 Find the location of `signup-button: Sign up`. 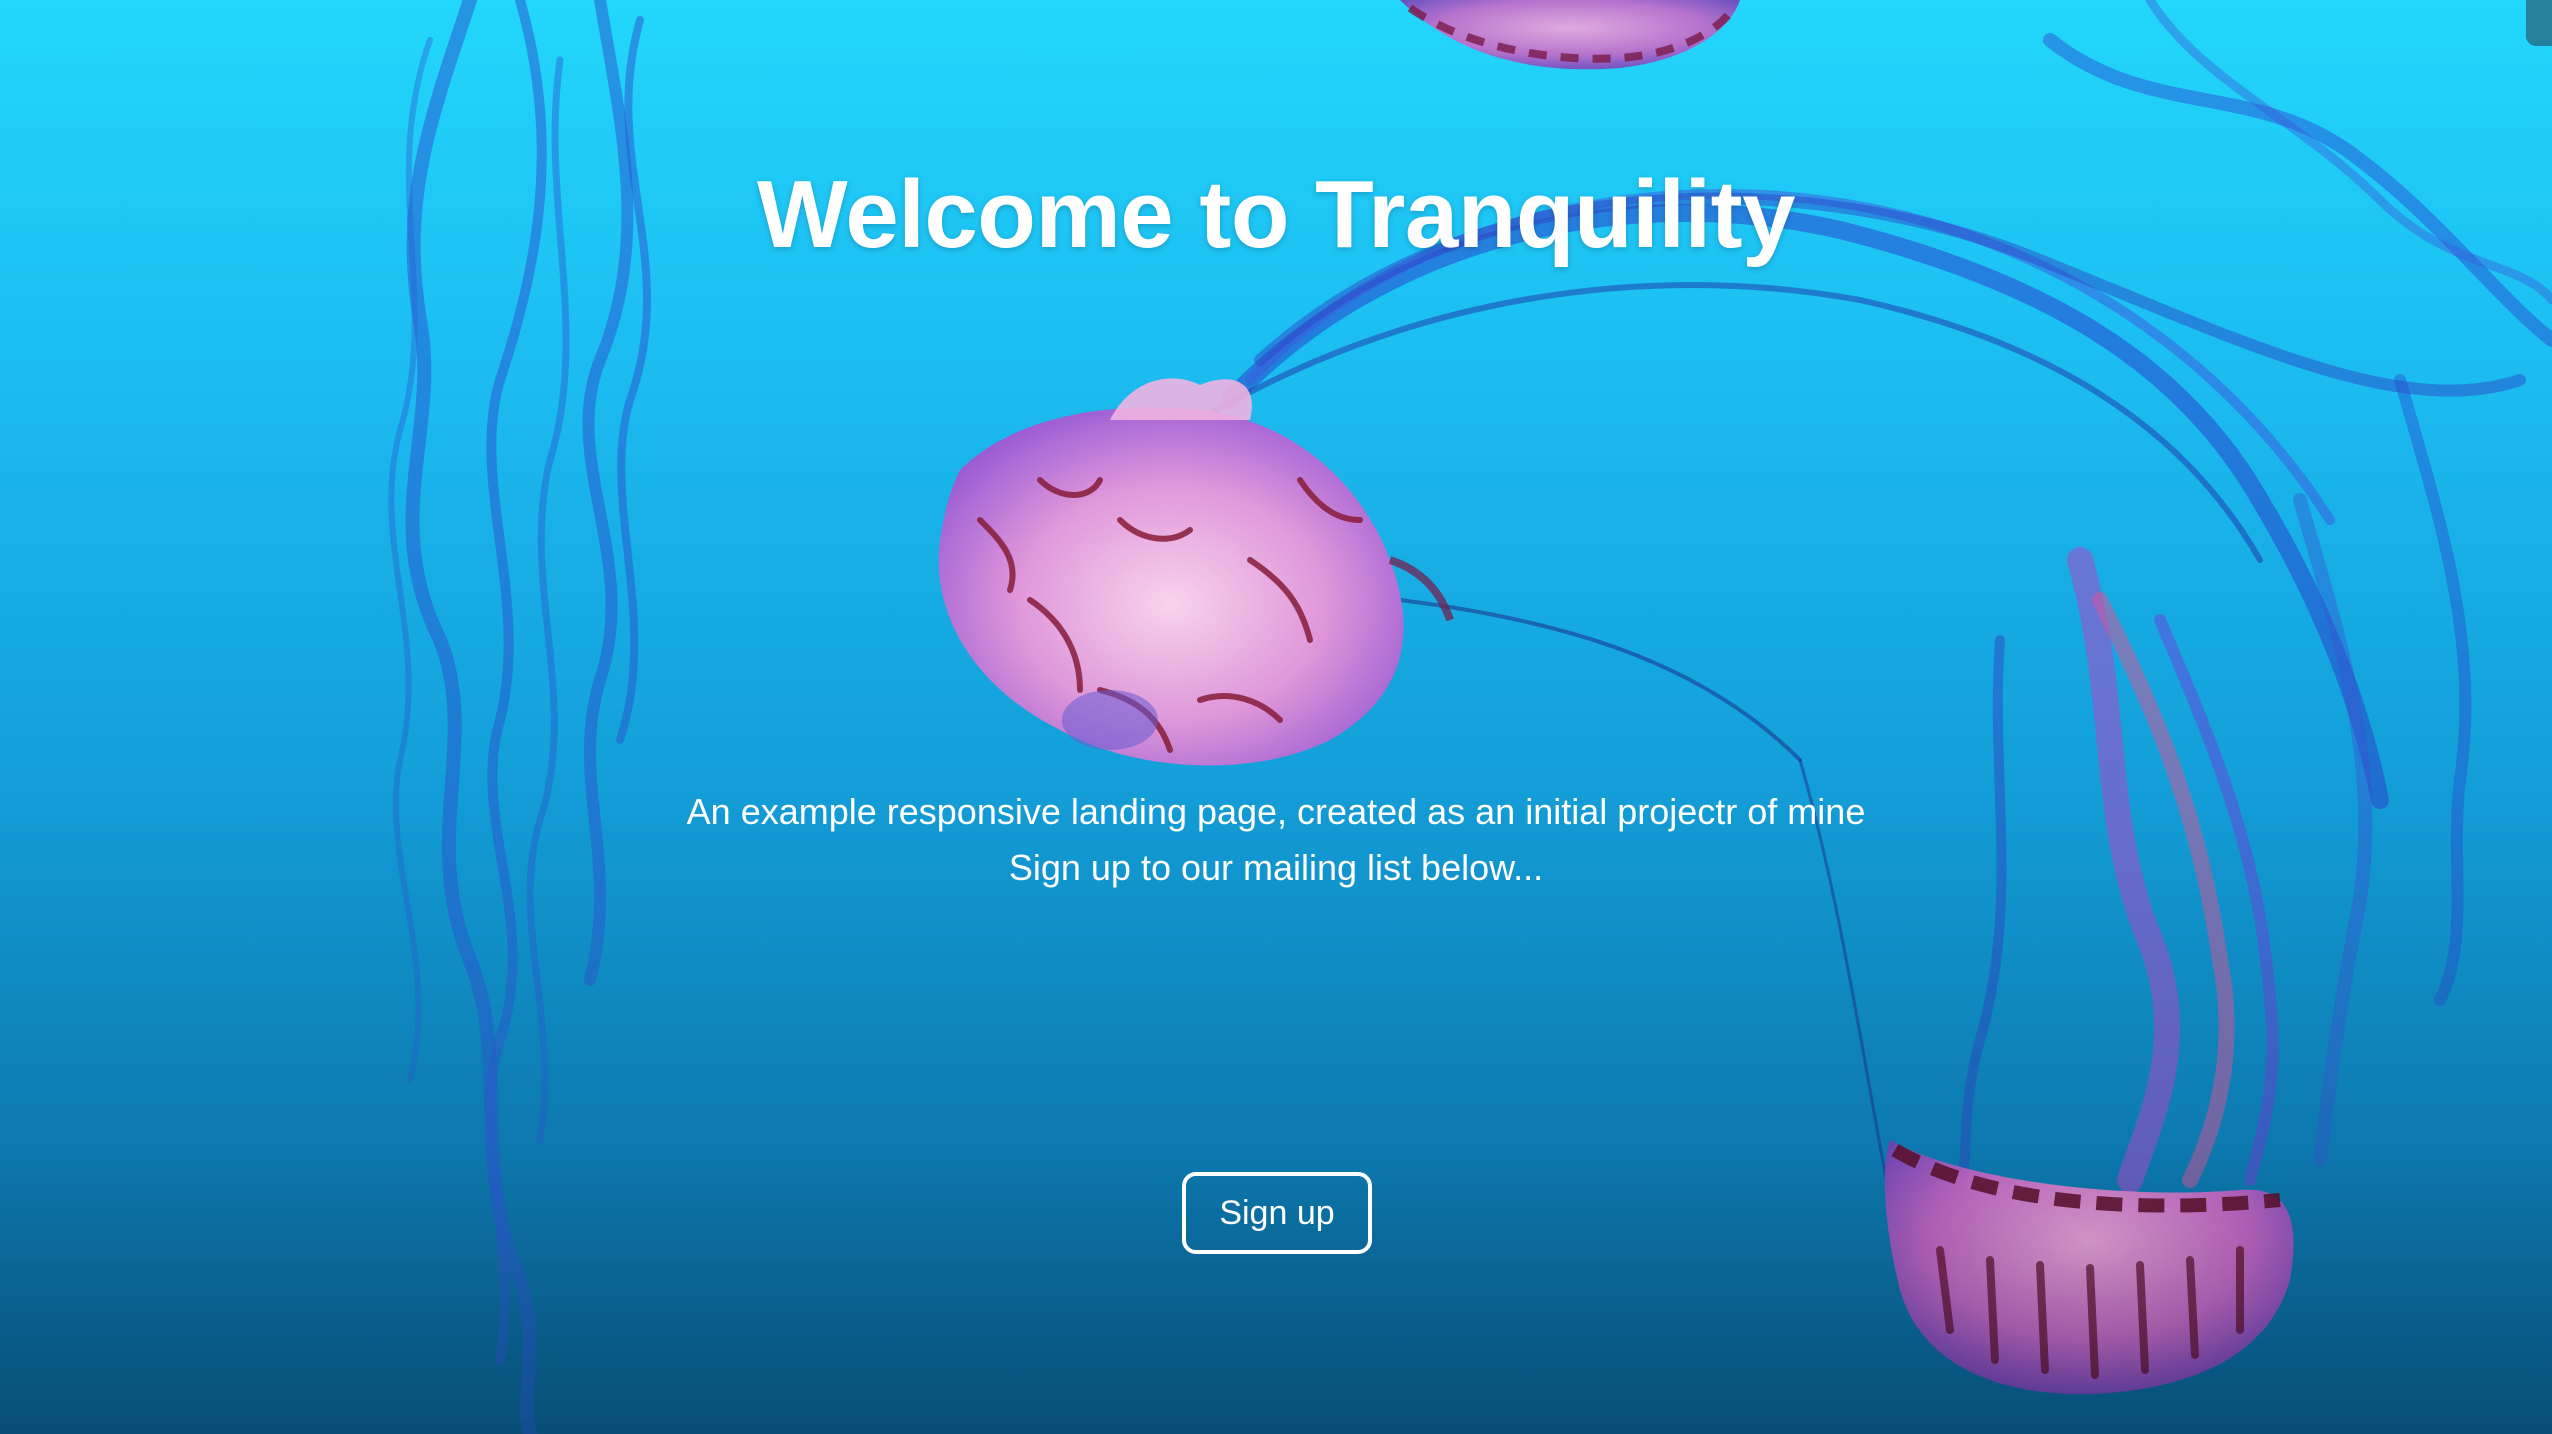

signup-button: Sign up is located at coordinates (1277, 1213).